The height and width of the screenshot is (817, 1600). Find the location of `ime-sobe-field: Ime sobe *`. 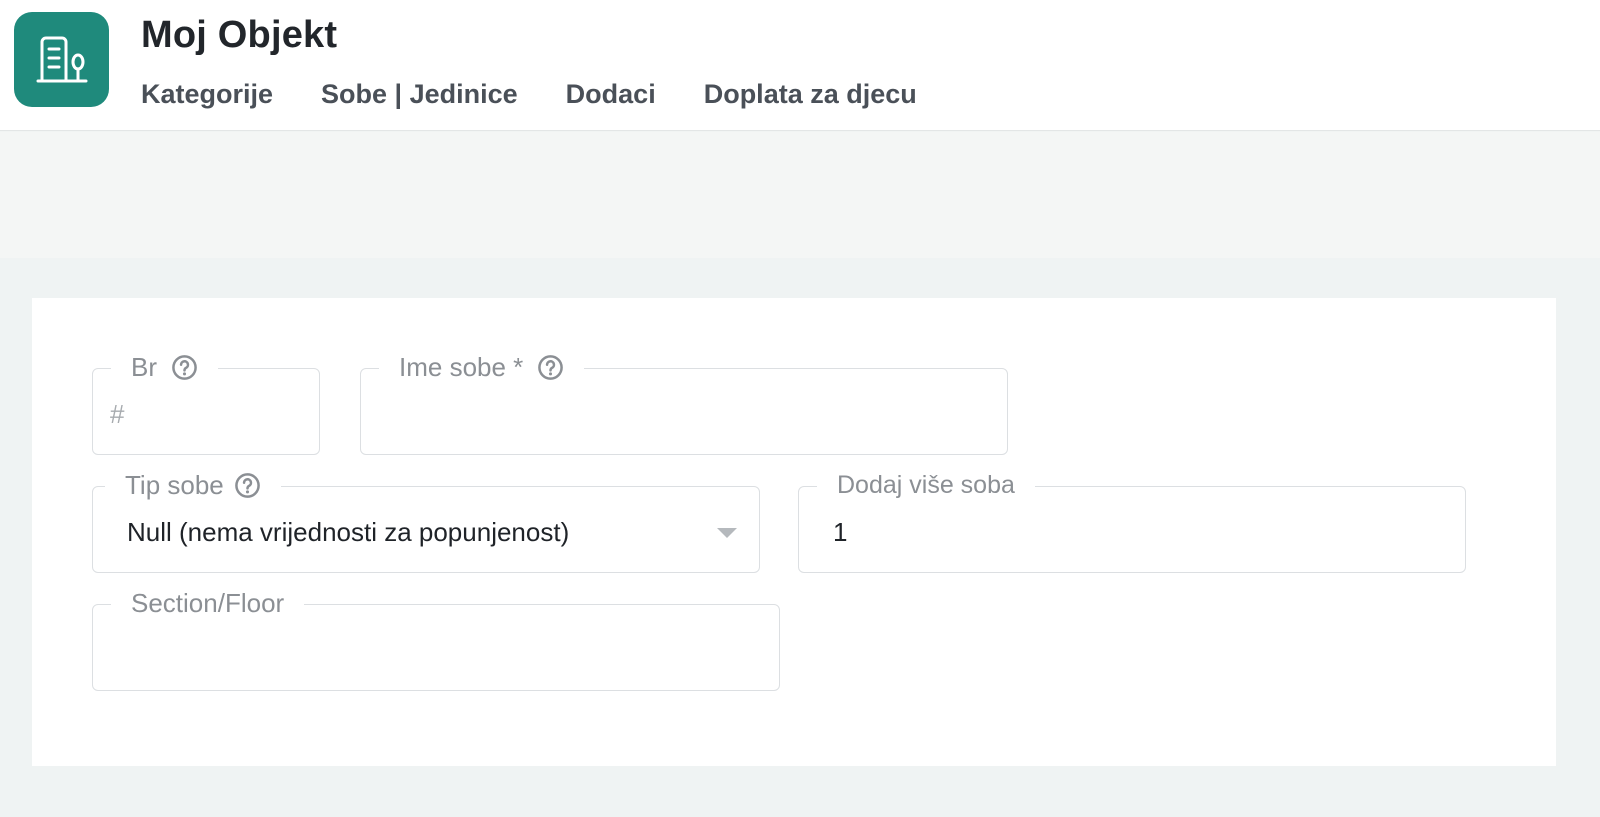

ime-sobe-field: Ime sobe * is located at coordinates (684, 402).